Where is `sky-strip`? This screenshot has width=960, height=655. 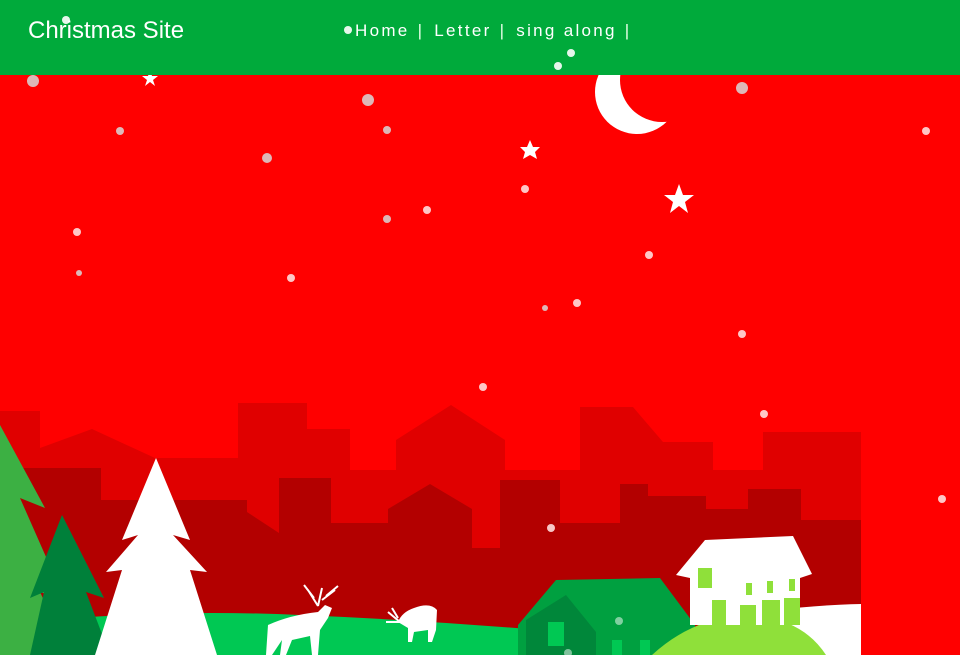 sky-strip is located at coordinates (910, 365).